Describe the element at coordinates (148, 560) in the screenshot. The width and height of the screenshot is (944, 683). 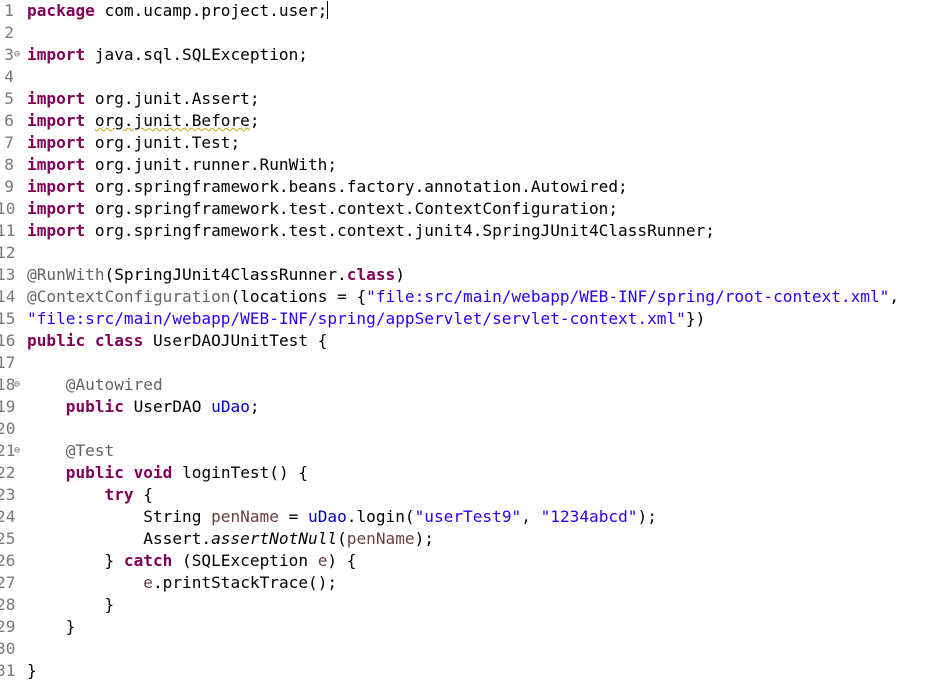
I see `code-token: catch` at that location.